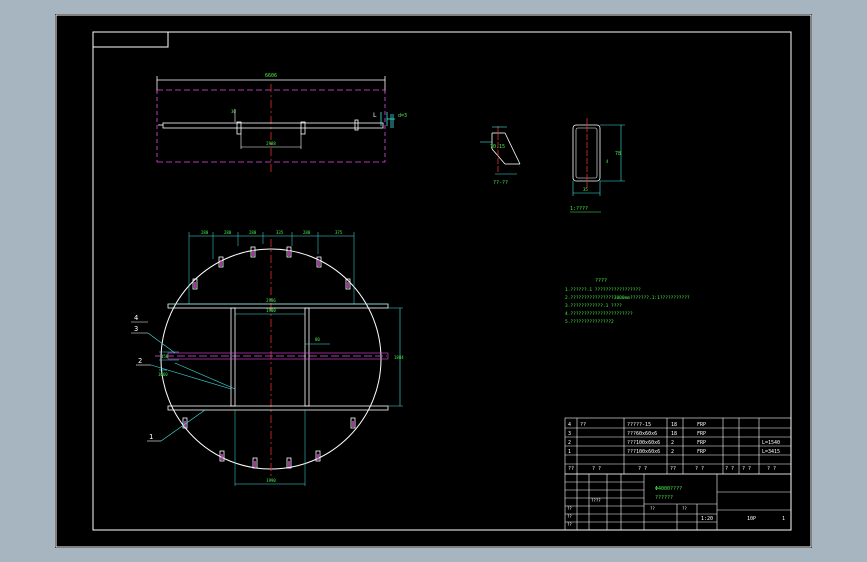 This screenshot has height=562, width=867. Describe the element at coordinates (707, 519) in the screenshot. I see `scale-value: 1:20` at that location.